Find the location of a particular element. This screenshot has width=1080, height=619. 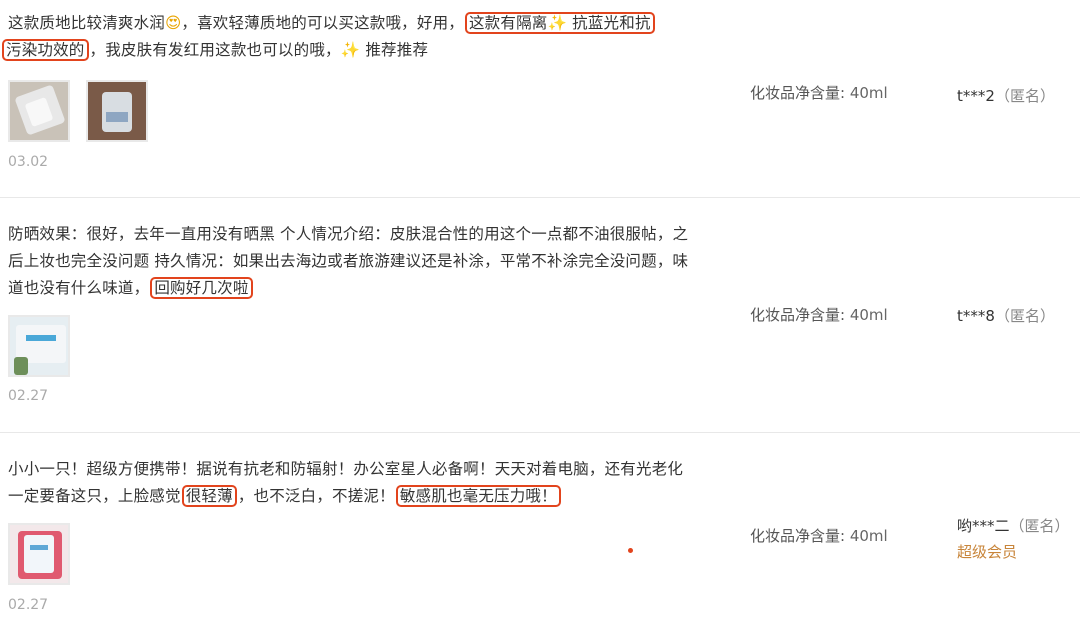

highlight-box: 污染功效的 is located at coordinates (45, 50).